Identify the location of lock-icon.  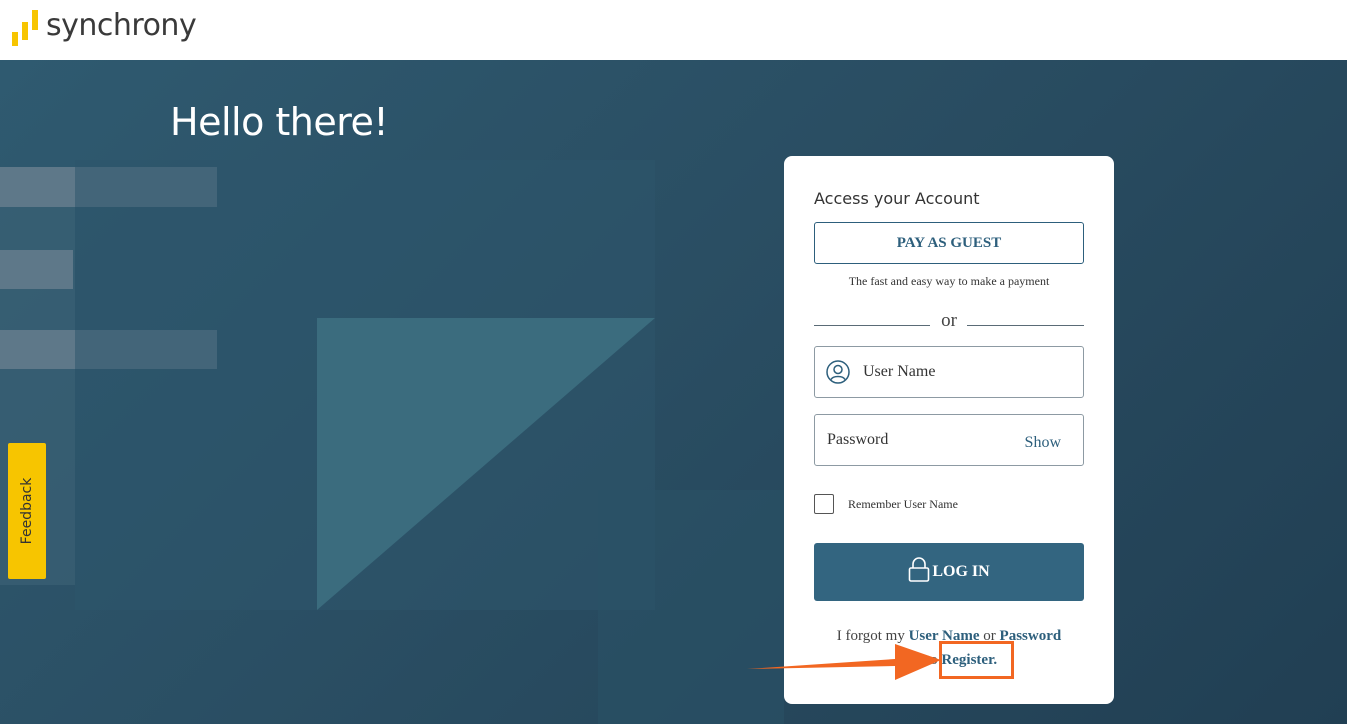
(919, 569).